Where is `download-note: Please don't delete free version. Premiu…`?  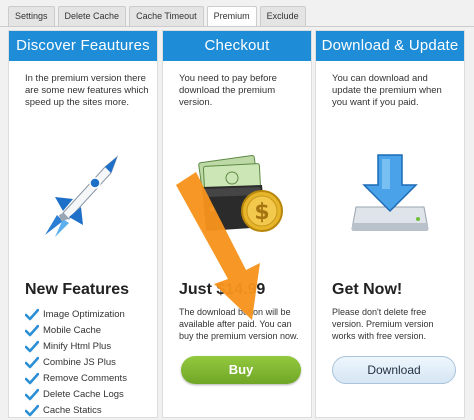
download-note: Please don't delete free version. Premiu… is located at coordinates (383, 324).